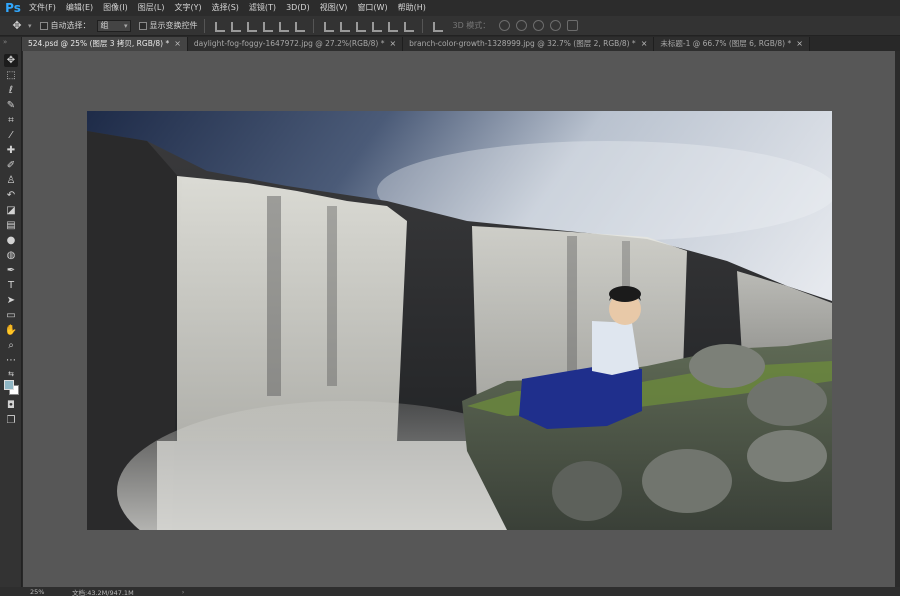  I want to click on auto-select-label: 自动选择：, so click(70, 25).